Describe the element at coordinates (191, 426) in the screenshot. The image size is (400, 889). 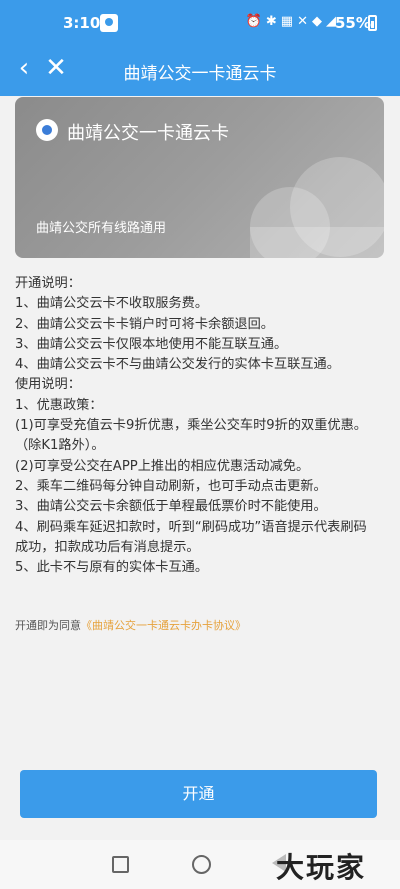
I see `instruction-line: (1)可享受充值云卡9折优惠，乘坐公交车时9折的双重优惠。` at that location.